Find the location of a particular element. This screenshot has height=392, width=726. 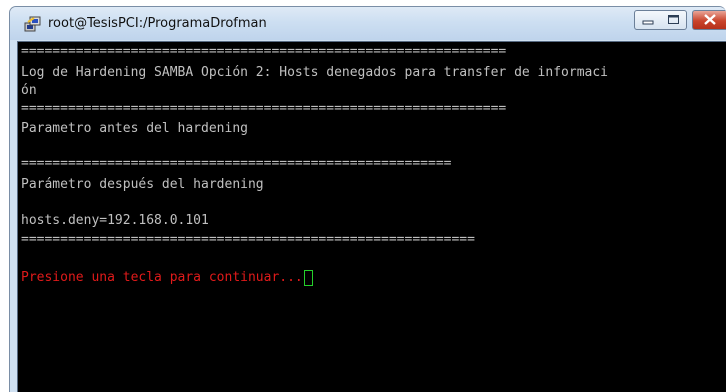

maximize-icon is located at coordinates (673, 19).